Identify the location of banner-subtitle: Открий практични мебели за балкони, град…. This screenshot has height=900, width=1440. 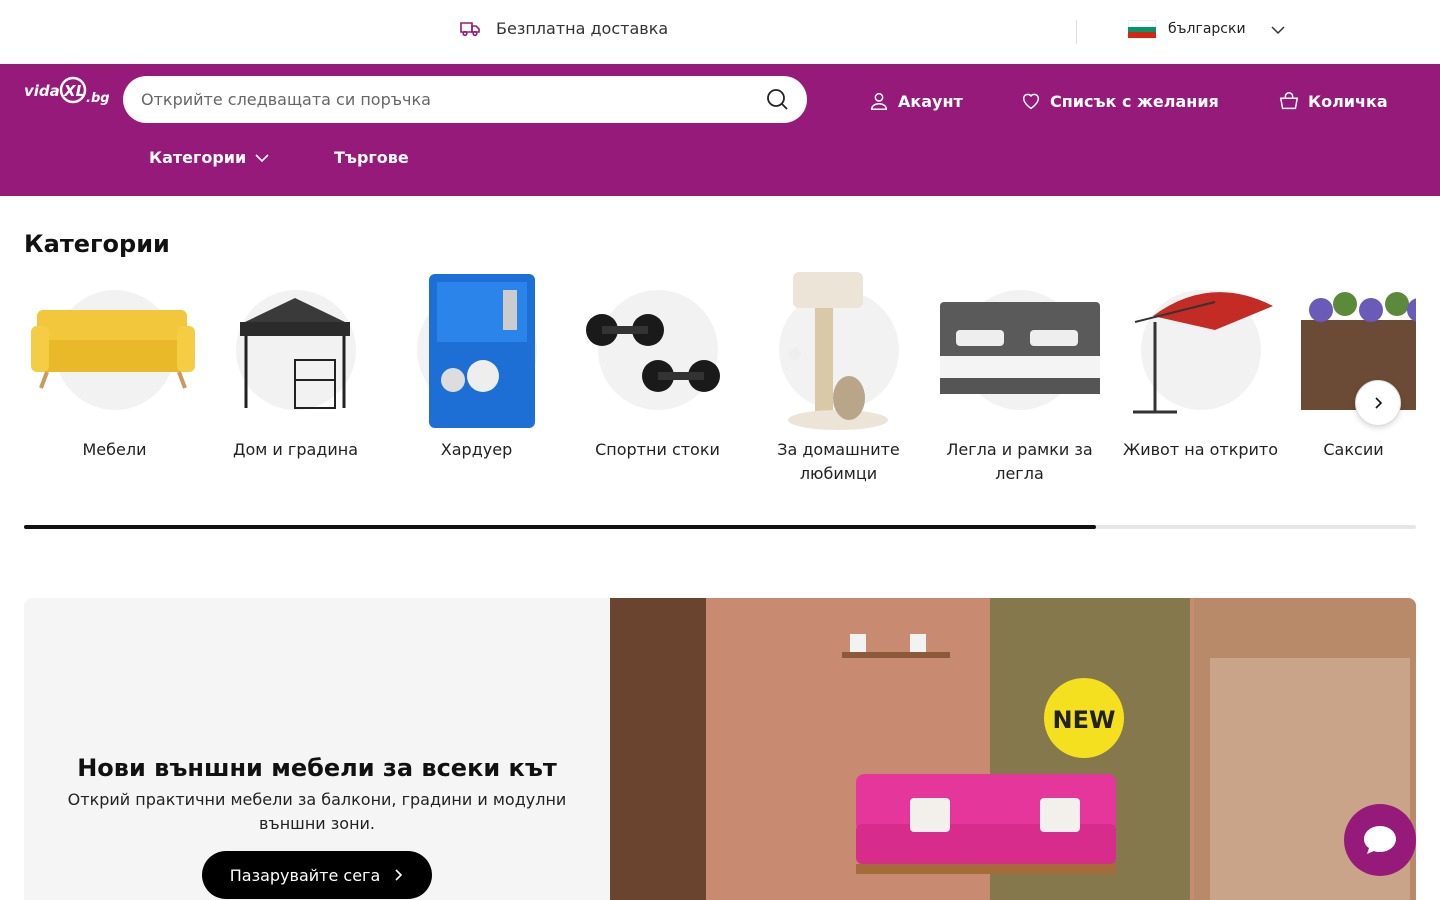
(317, 811).